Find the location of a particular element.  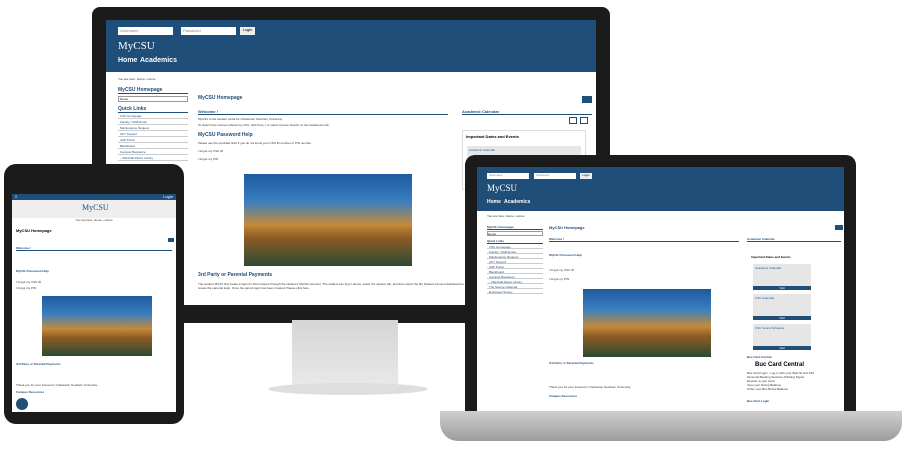

laptop-home-icon is located at coordinates (839, 227).